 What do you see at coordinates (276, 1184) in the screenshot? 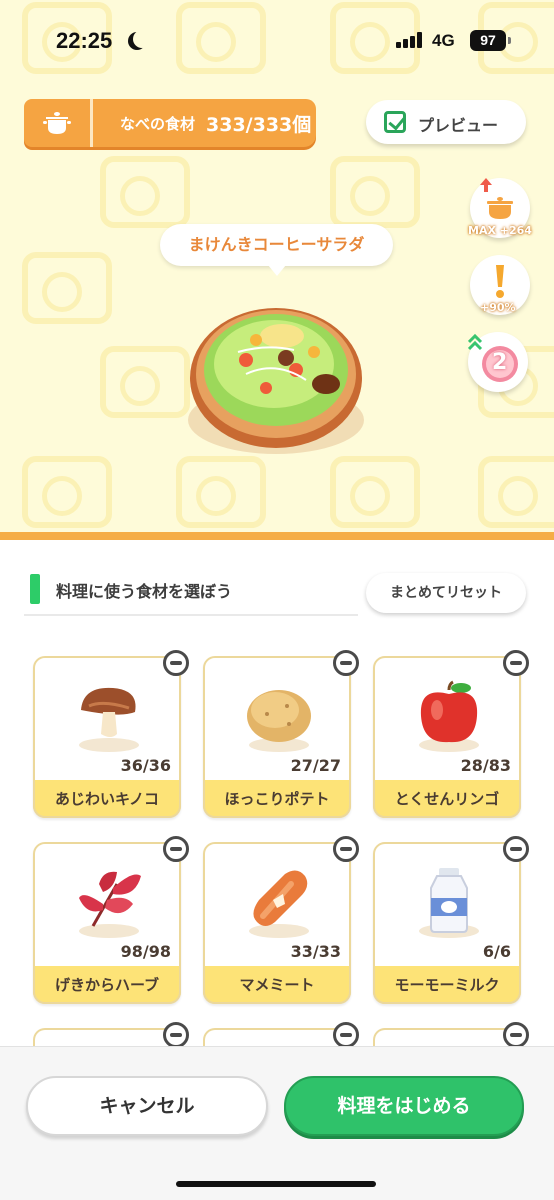
I see `home-indicator` at bounding box center [276, 1184].